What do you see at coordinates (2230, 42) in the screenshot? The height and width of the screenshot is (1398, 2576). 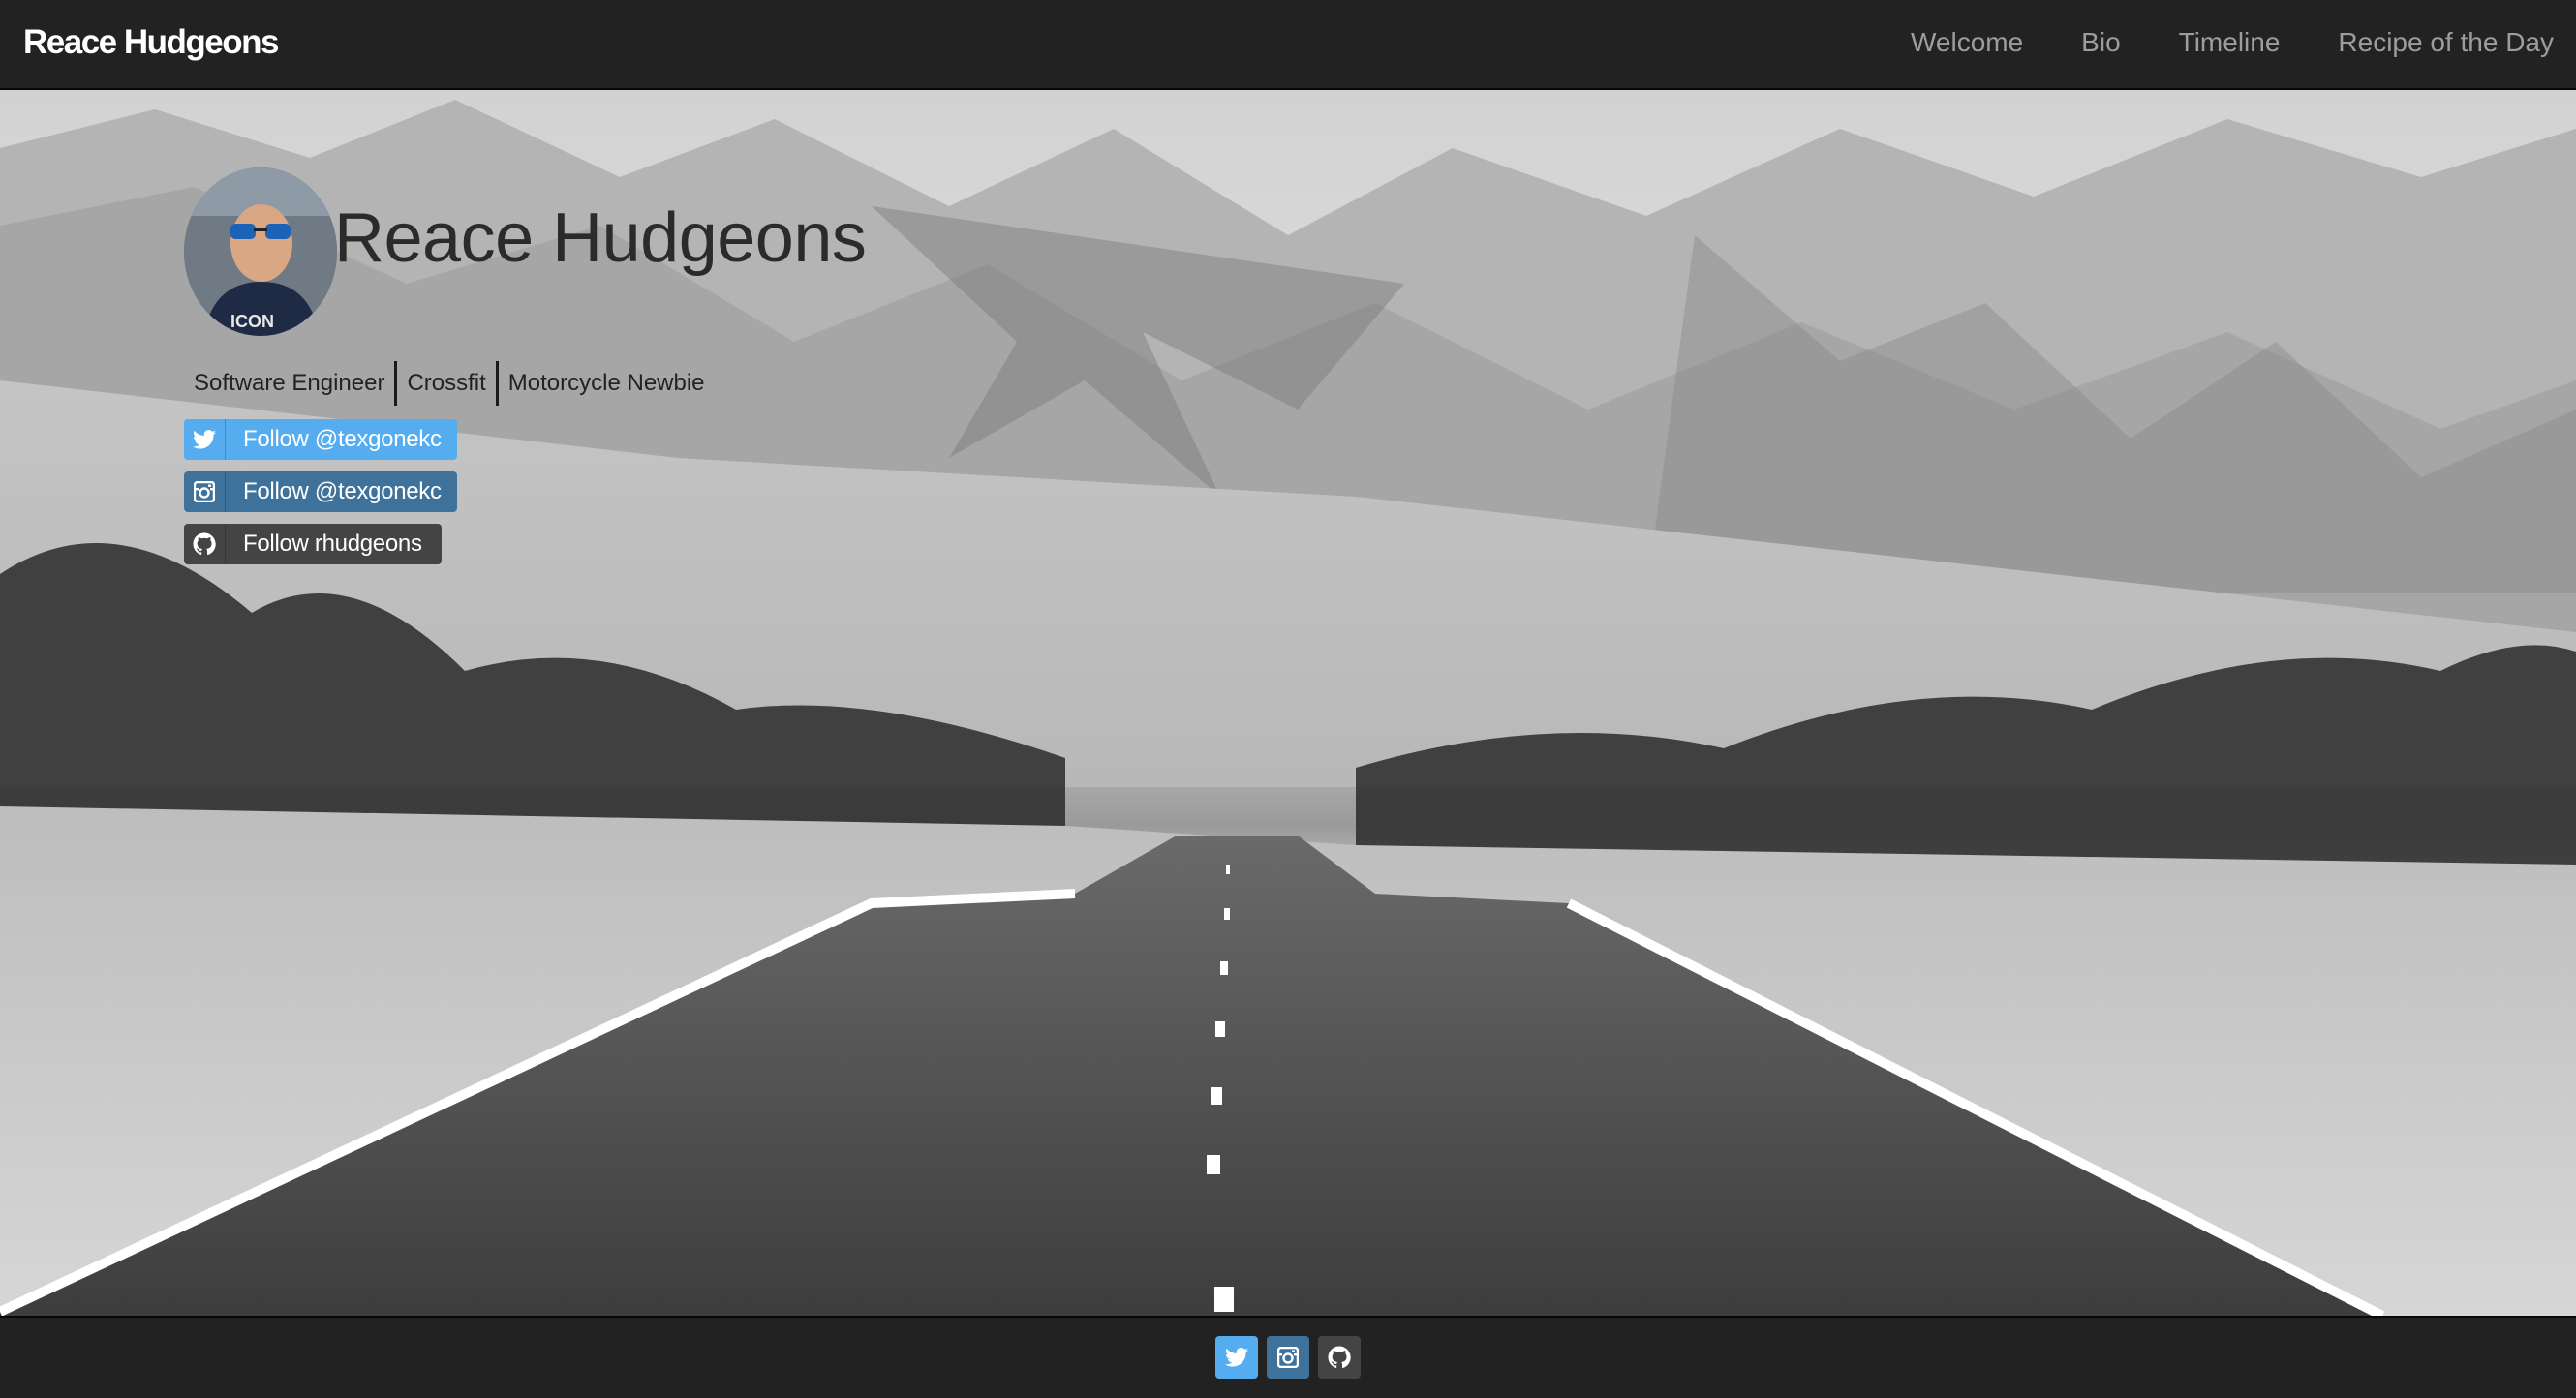 I see `nav-link-timeline: Timeline` at bounding box center [2230, 42].